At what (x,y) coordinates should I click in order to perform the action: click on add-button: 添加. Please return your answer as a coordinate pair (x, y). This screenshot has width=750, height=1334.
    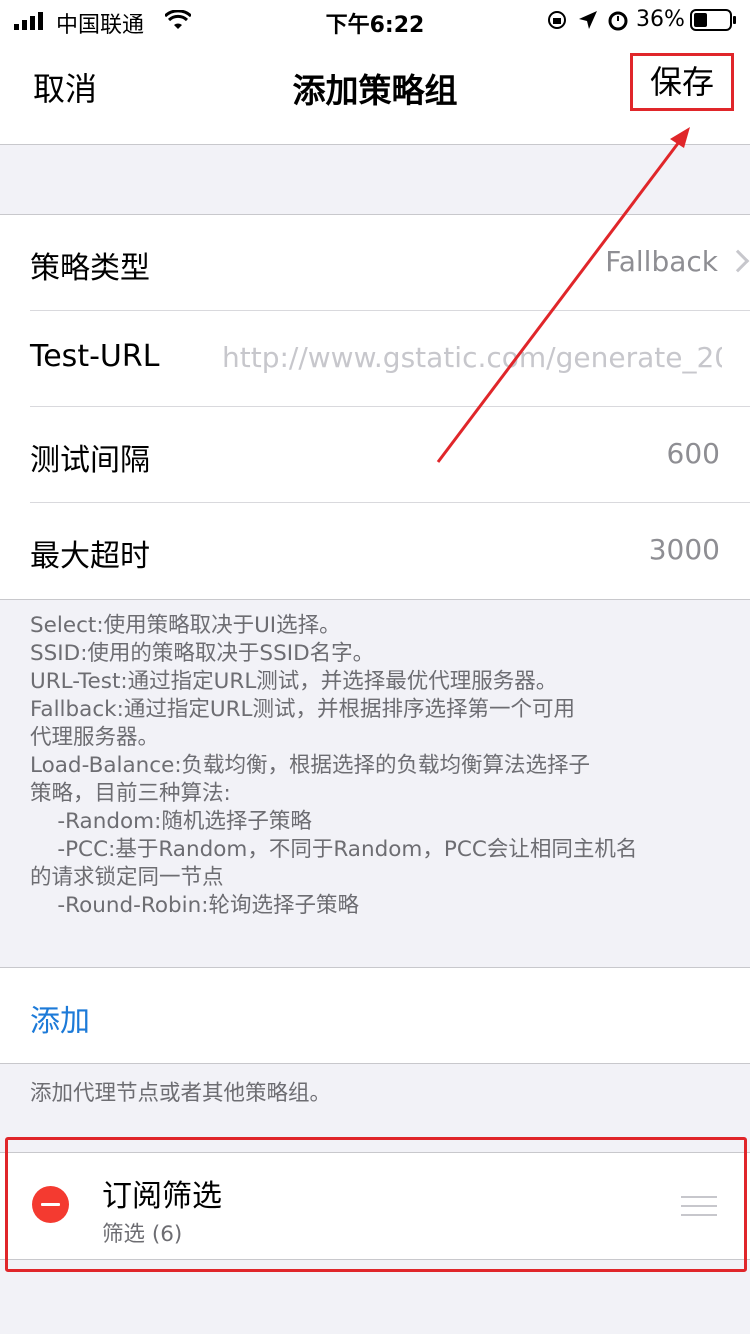
    Looking at the image, I should click on (60, 1018).